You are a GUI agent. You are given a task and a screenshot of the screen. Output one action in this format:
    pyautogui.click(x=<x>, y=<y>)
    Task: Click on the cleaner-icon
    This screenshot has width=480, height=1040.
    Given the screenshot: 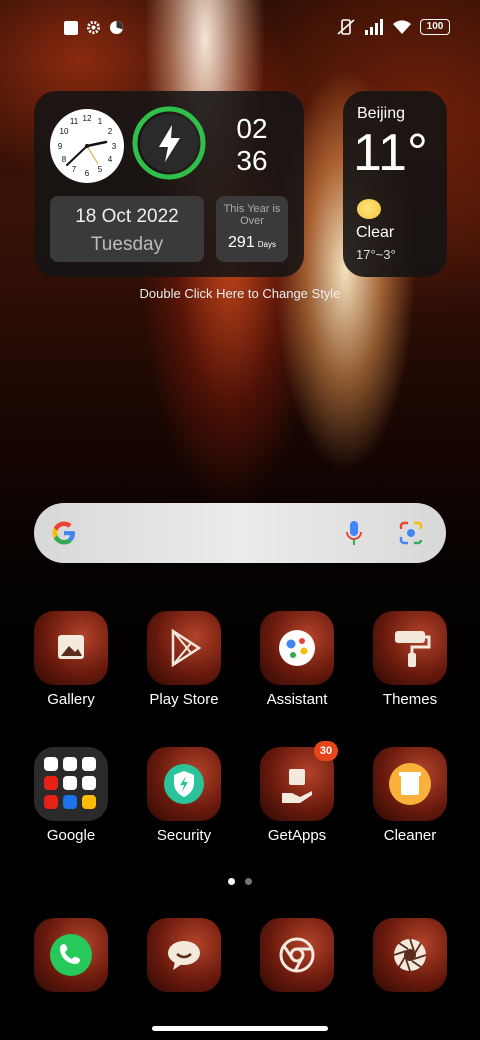 What is the action you would take?
    pyautogui.click(x=410, y=784)
    